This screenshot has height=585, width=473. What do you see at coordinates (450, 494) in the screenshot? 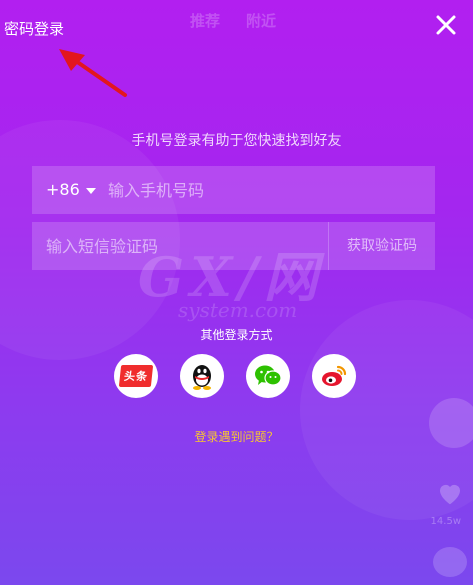
I see `heart-icon` at bounding box center [450, 494].